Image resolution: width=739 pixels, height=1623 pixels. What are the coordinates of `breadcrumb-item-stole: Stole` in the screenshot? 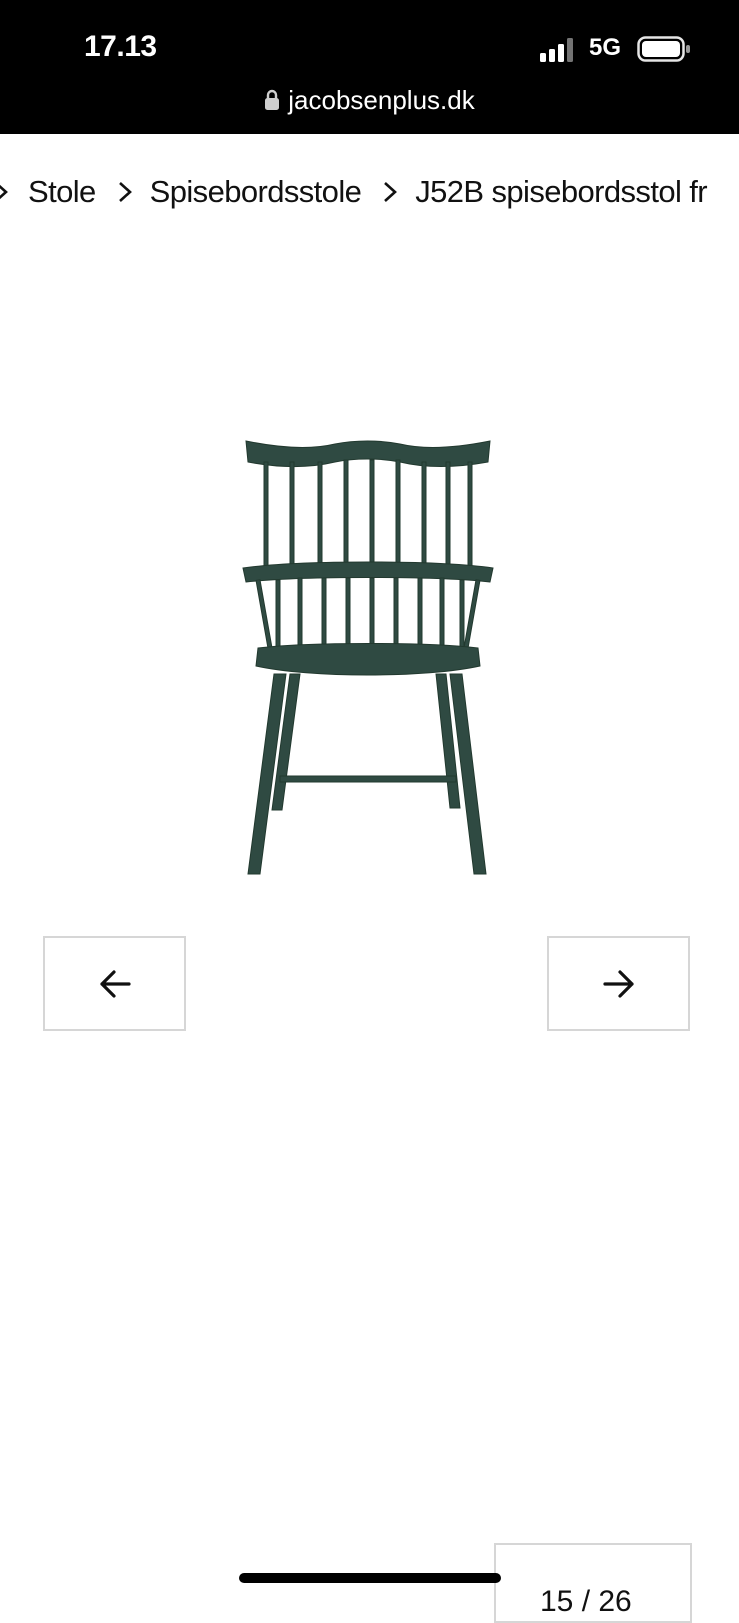 It's located at (62, 192).